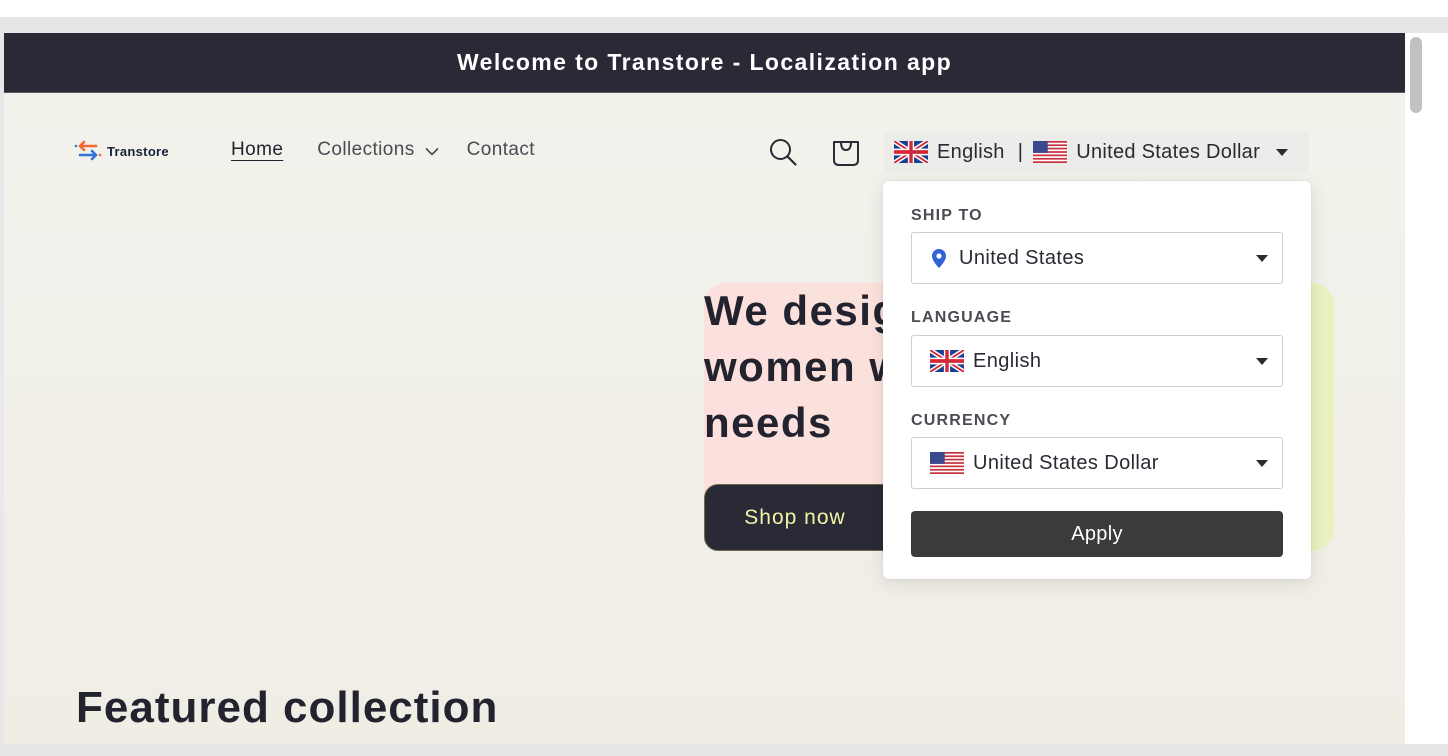 The image size is (1448, 756). I want to click on featured-collection-heading: Featured collection, so click(287, 707).